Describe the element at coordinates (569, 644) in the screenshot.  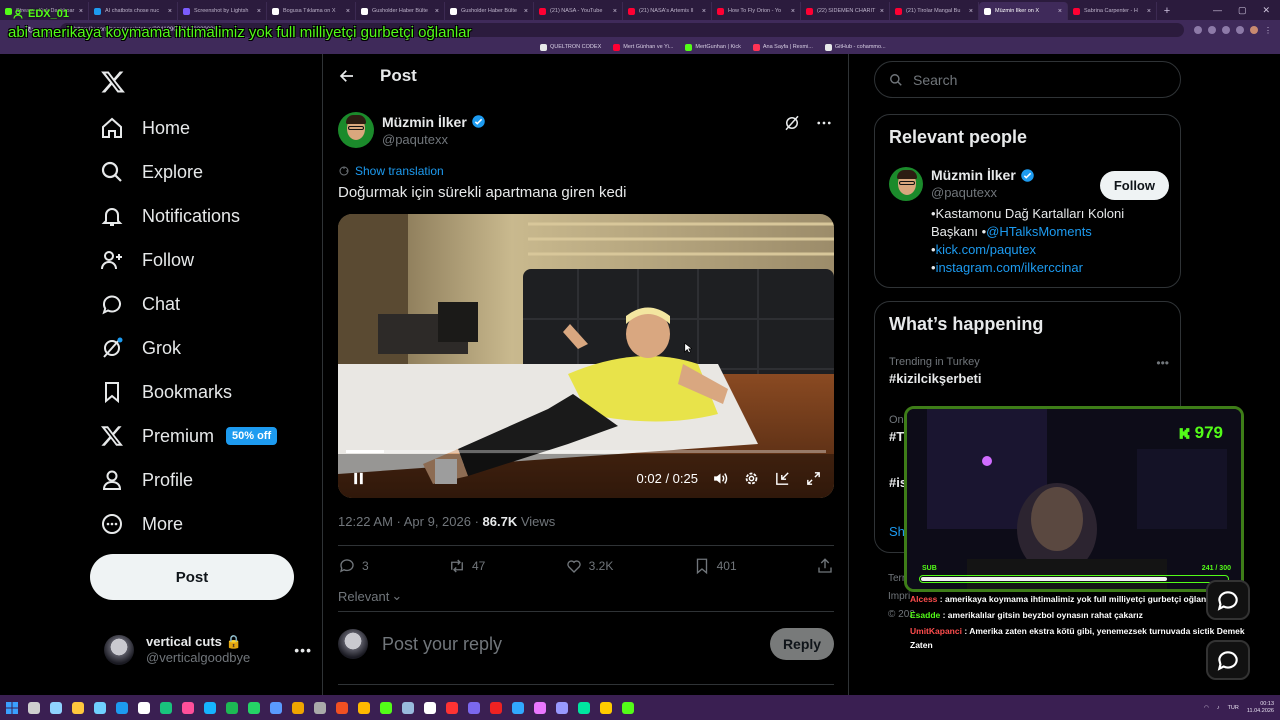
I see `reply-input: Post your reply` at that location.